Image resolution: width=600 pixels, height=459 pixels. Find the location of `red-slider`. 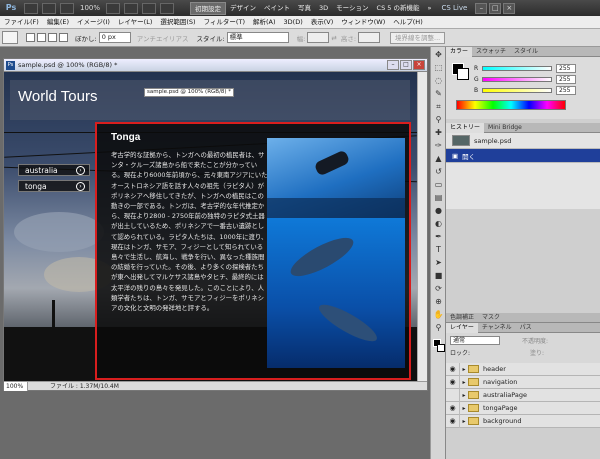

red-slider is located at coordinates (517, 68).